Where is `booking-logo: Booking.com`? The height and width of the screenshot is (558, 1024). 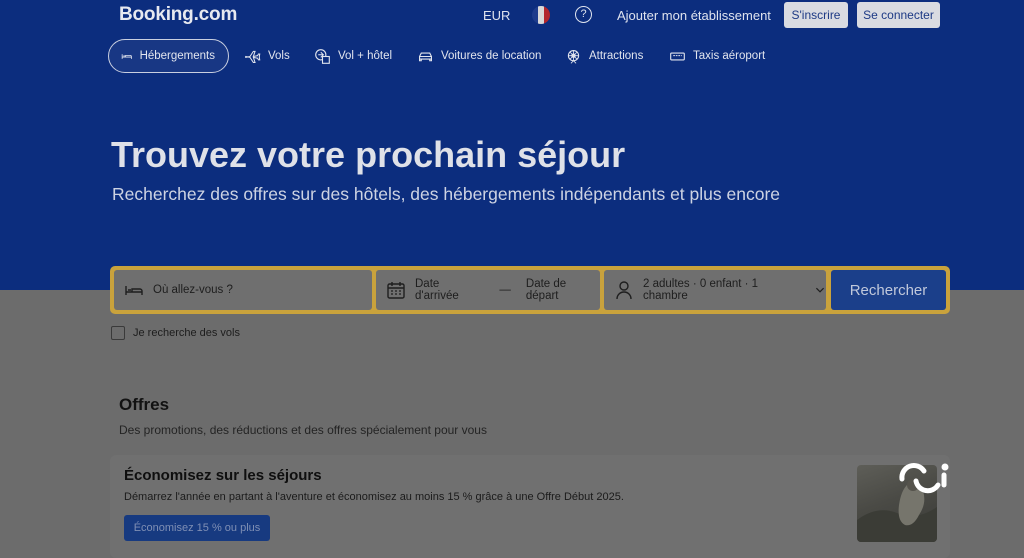 booking-logo: Booking.com is located at coordinates (178, 15).